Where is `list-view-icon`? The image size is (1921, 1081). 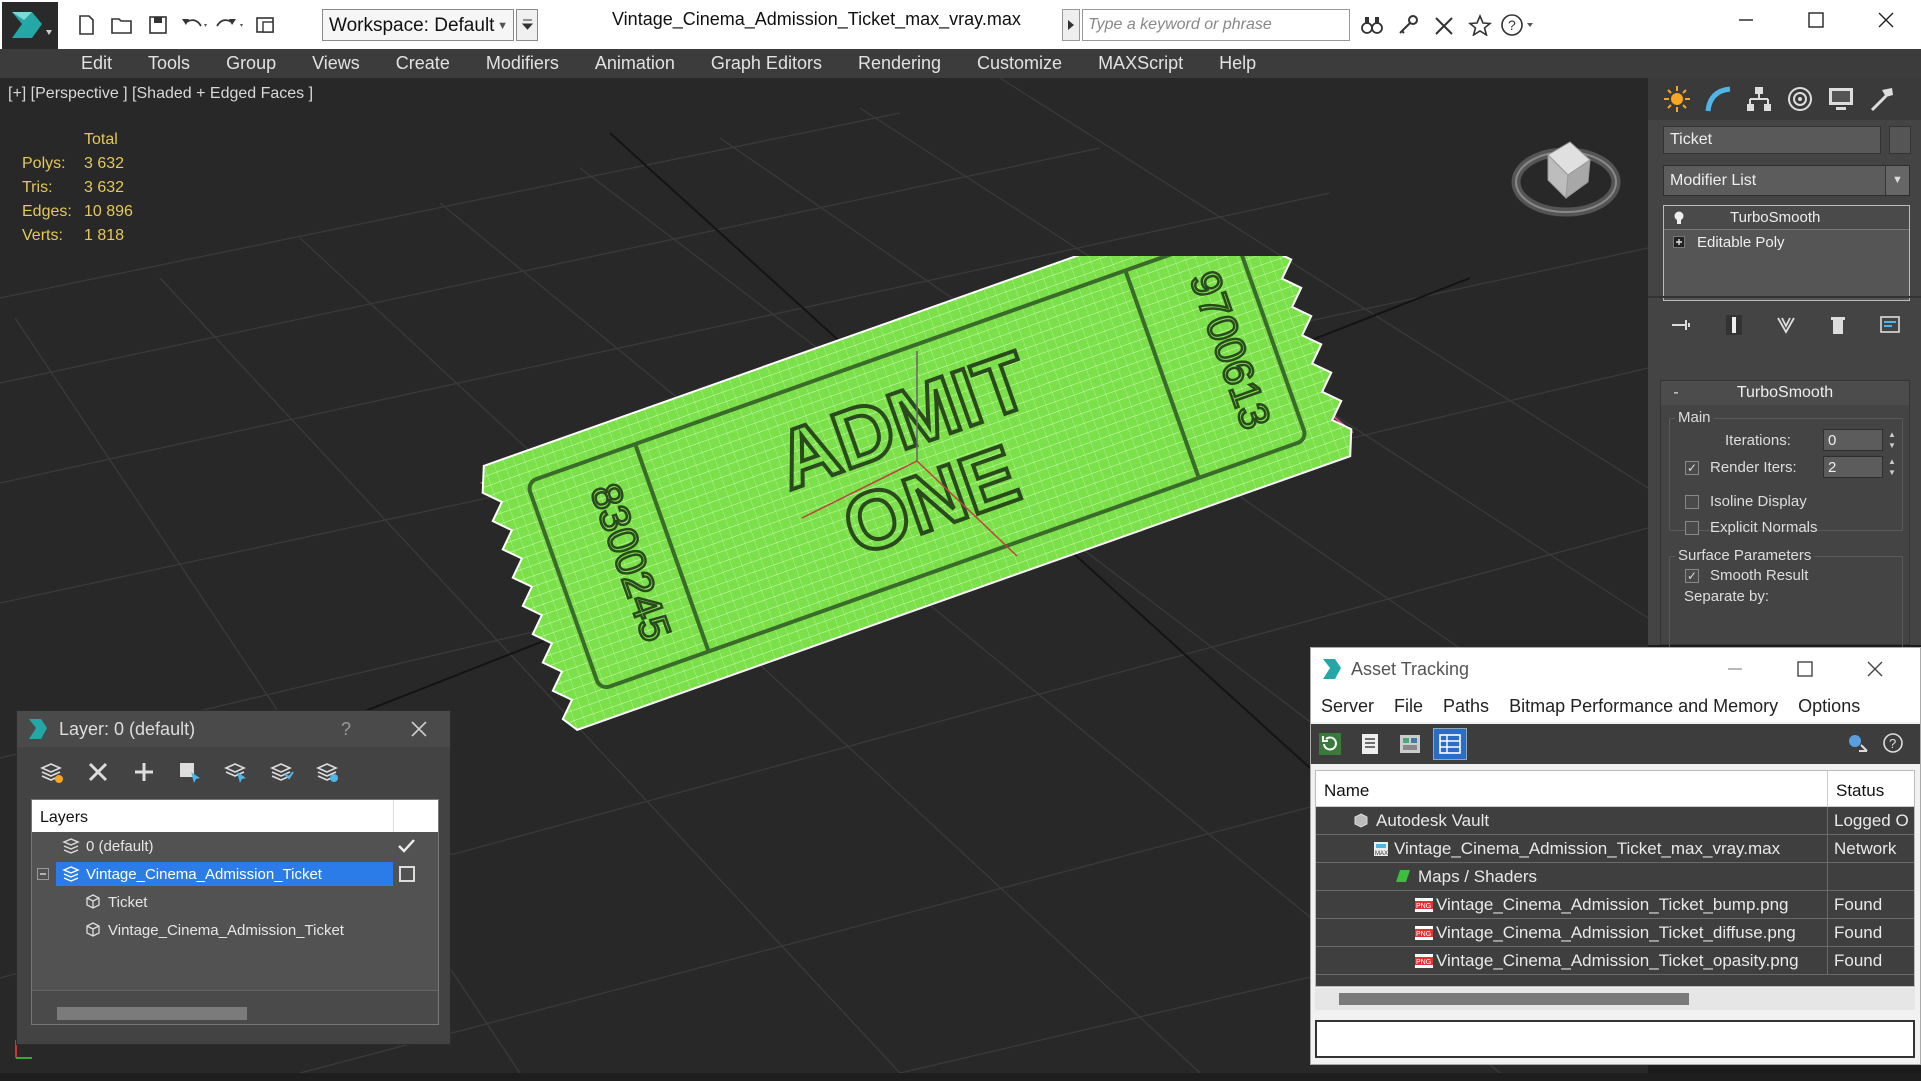 list-view-icon is located at coordinates (1370, 744).